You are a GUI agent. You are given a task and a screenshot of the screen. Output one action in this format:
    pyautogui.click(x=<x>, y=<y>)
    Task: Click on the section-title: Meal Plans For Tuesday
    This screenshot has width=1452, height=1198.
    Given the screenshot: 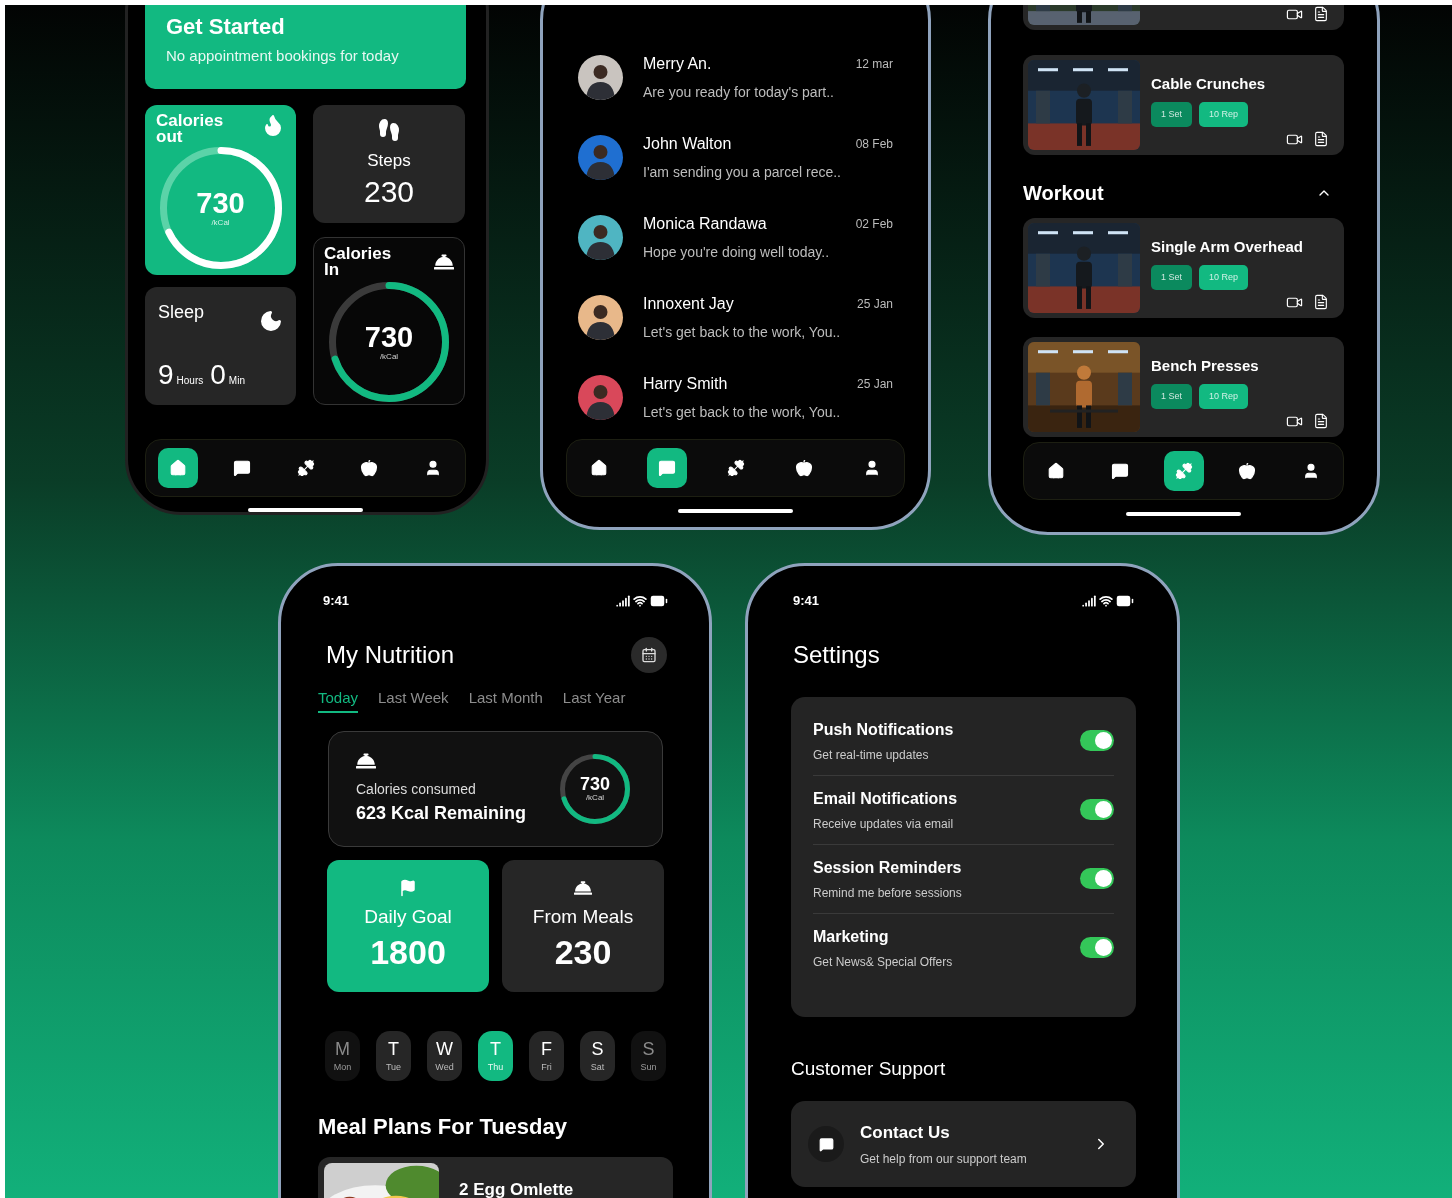 What is the action you would take?
    pyautogui.click(x=443, y=1127)
    